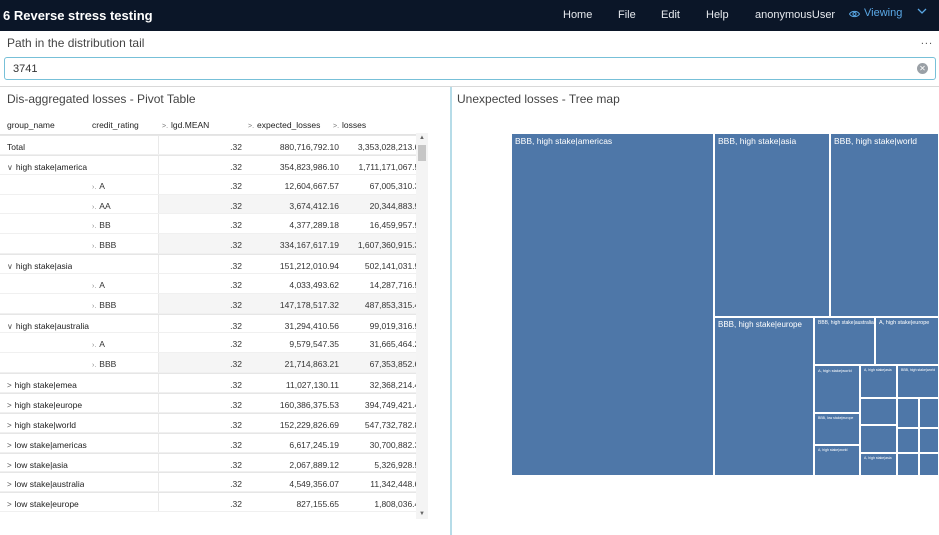 The image size is (939, 535). What do you see at coordinates (336, 126) in the screenshot?
I see `sort-icon: >.` at bounding box center [336, 126].